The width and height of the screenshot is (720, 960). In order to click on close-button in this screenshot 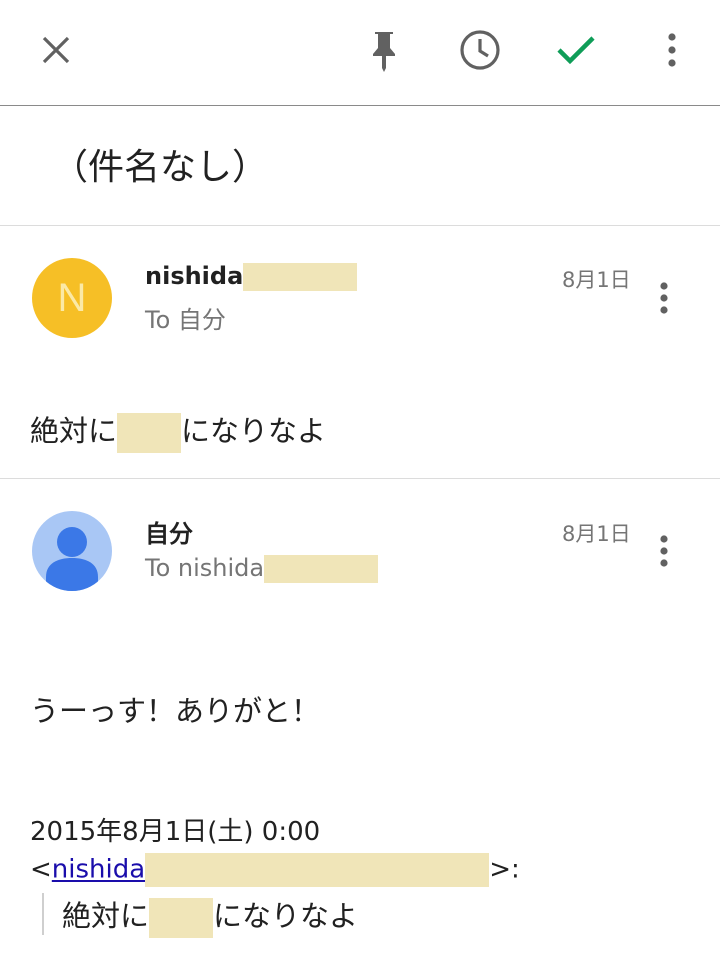, I will do `click(56, 50)`.